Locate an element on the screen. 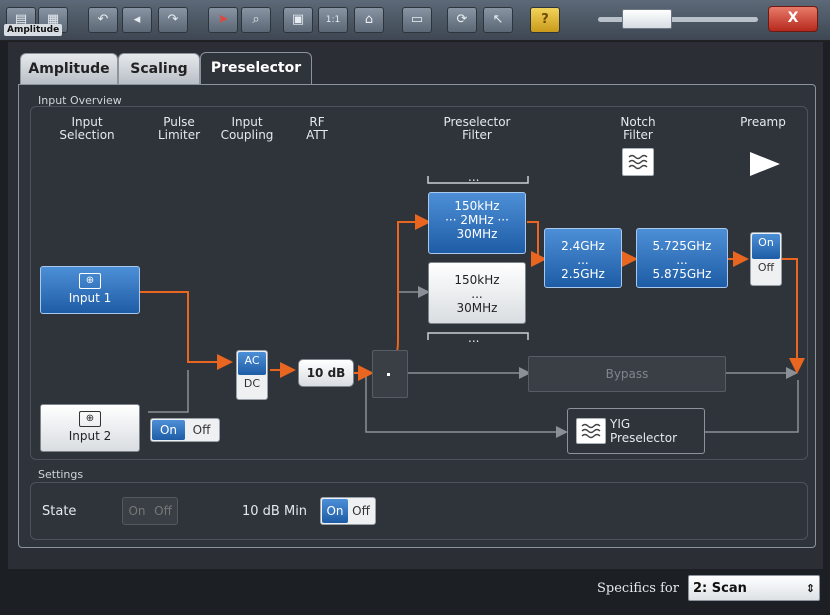 This screenshot has height=615, width=830. input-coupling-toggle: AC DC is located at coordinates (252, 375).